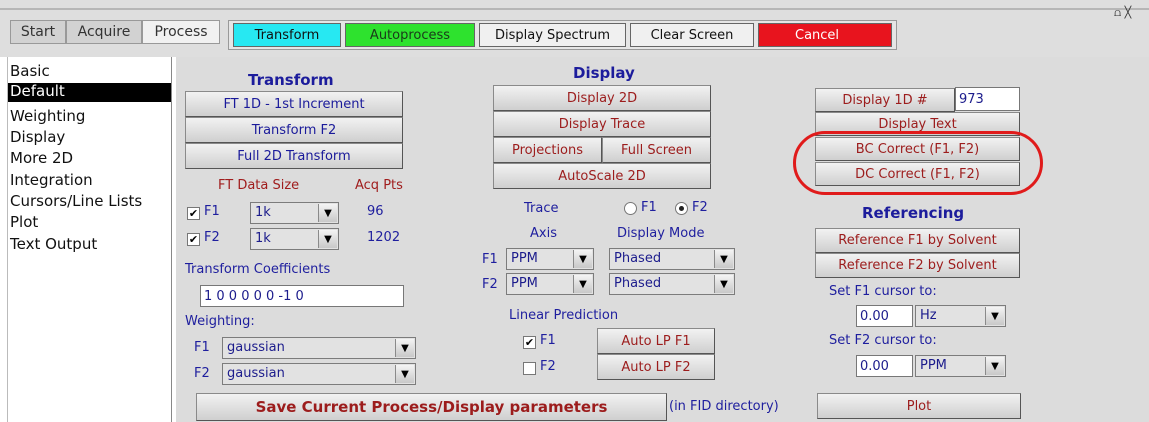  I want to click on trace-label: Trace, so click(541, 208).